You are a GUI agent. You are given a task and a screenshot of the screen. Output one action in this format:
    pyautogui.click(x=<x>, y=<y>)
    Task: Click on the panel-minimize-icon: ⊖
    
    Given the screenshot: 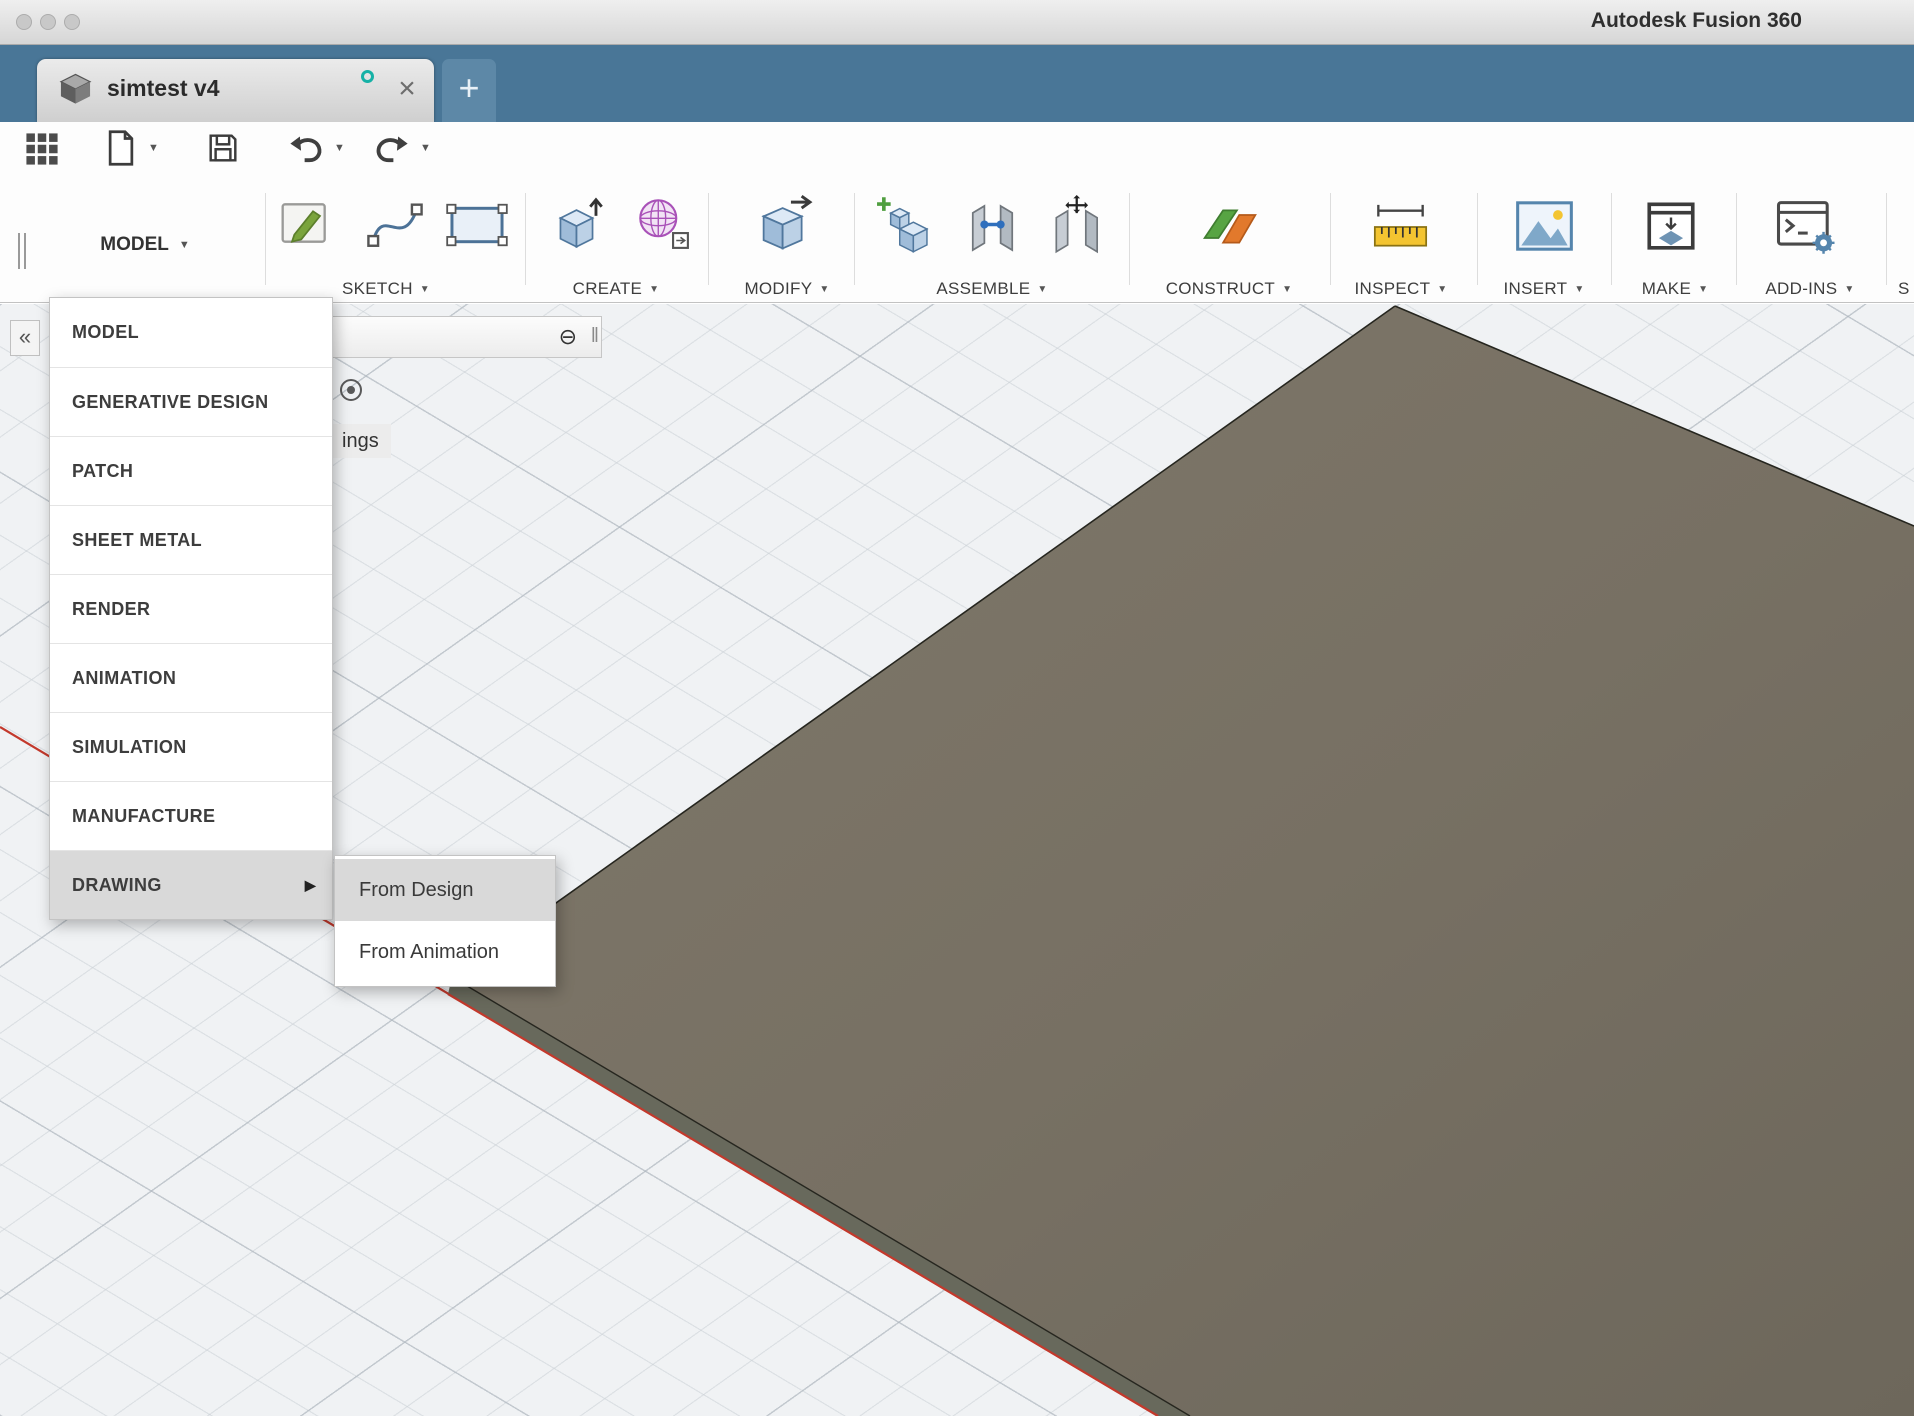 What is the action you would take?
    pyautogui.click(x=568, y=337)
    